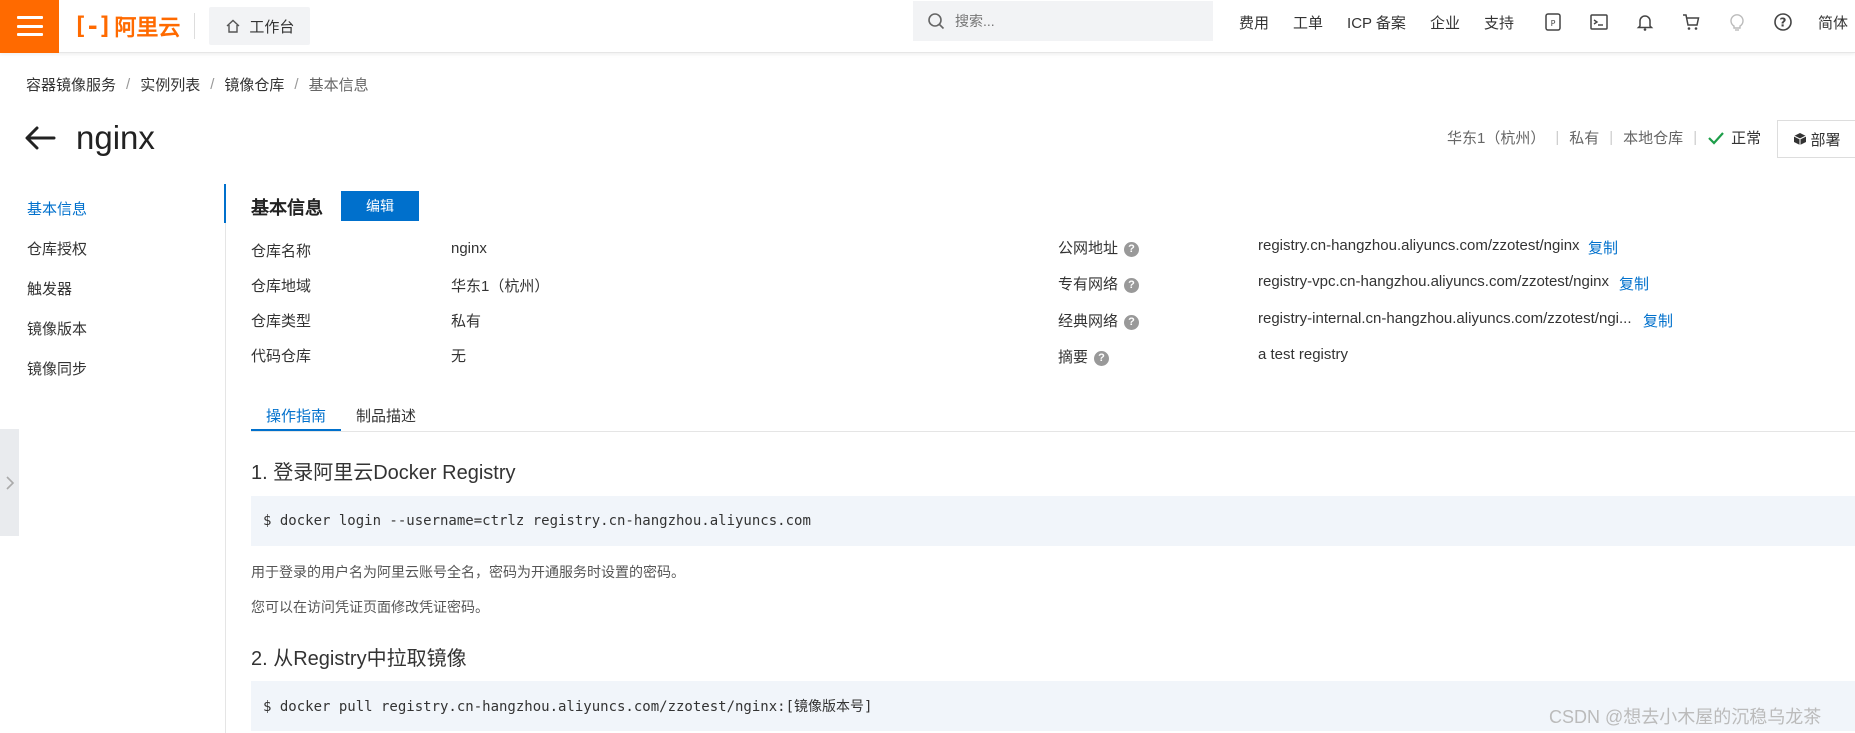 The width and height of the screenshot is (1855, 733). I want to click on info-value: 华东1（杭州）, so click(500, 286).